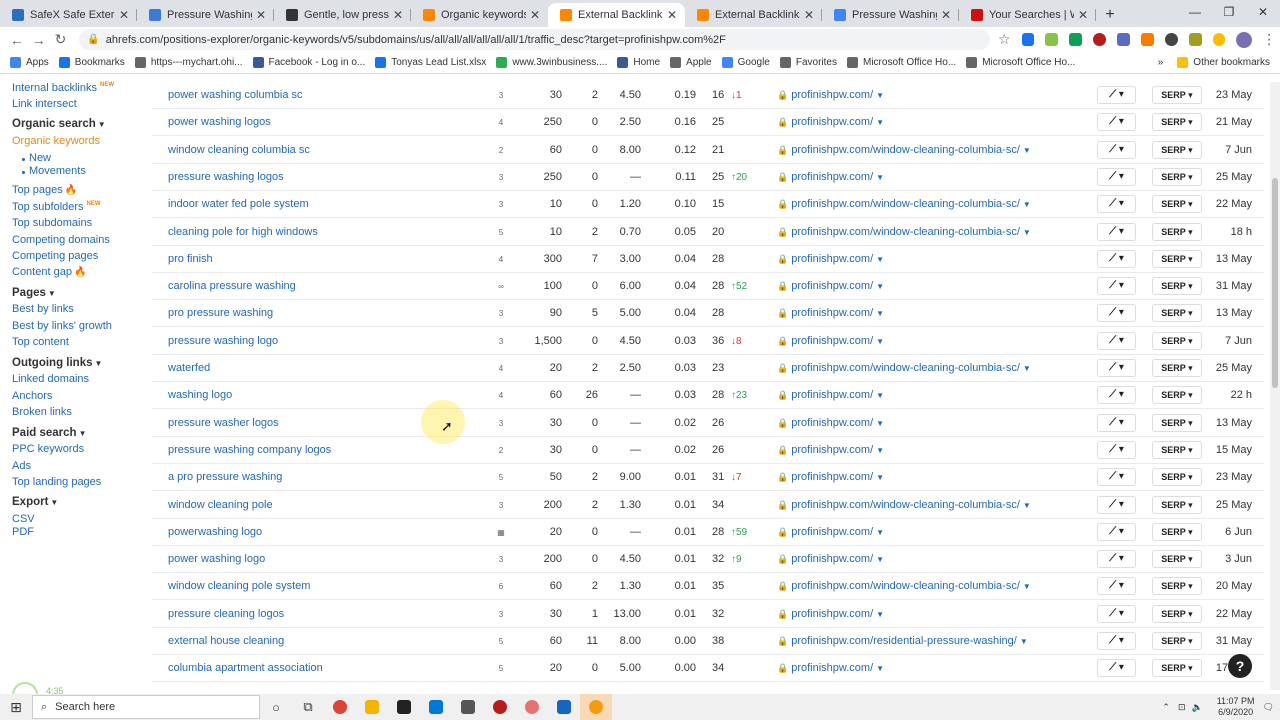 This screenshot has width=1280, height=720. I want to click on keyword-link: carolina pressure washing, so click(232, 286).